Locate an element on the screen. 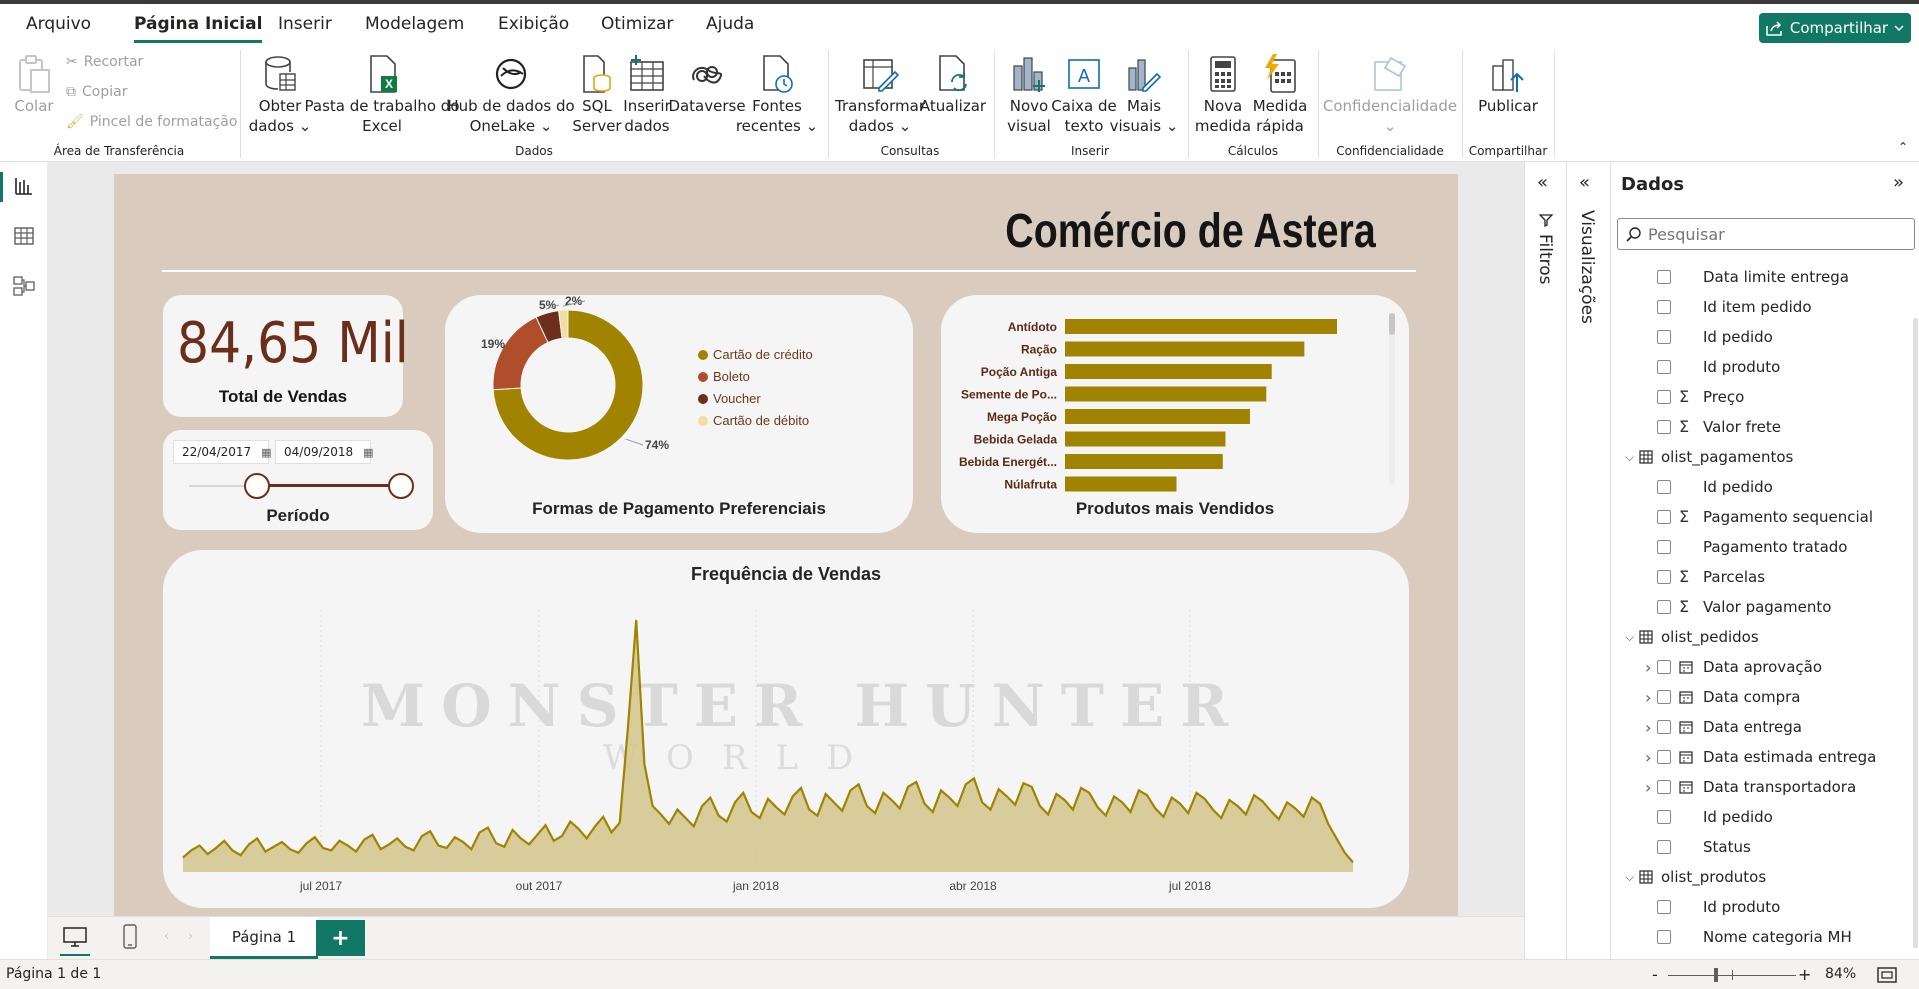  publish-button: Publicar is located at coordinates (1508, 84).